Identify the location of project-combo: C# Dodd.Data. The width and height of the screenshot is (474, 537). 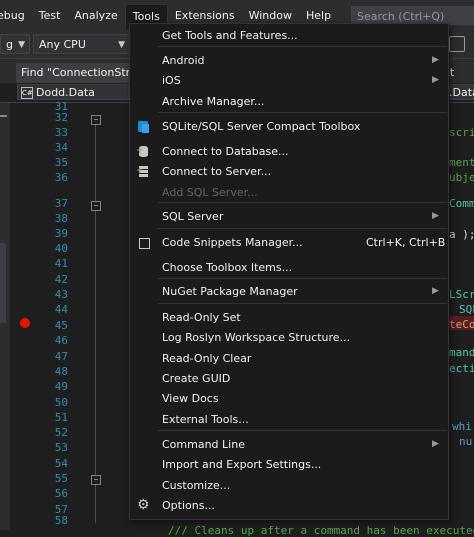
(73, 92).